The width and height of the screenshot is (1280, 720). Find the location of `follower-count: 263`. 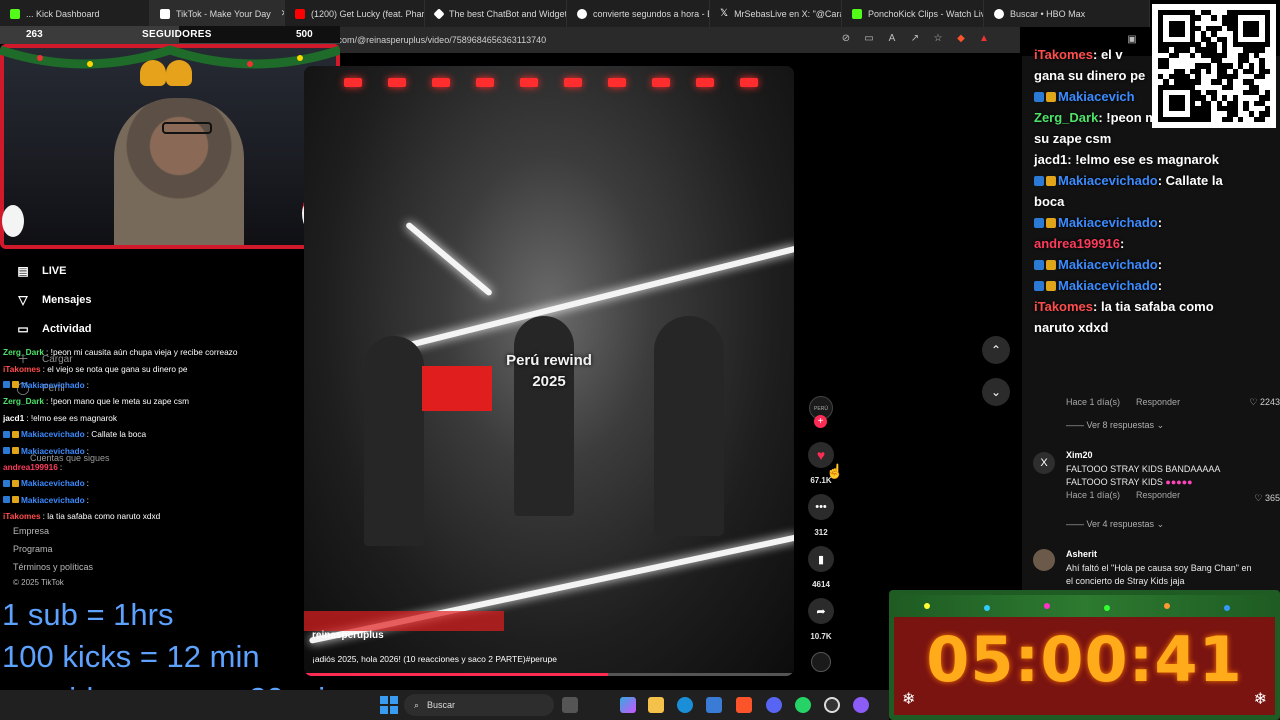

follower-count: 263 is located at coordinates (34, 34).